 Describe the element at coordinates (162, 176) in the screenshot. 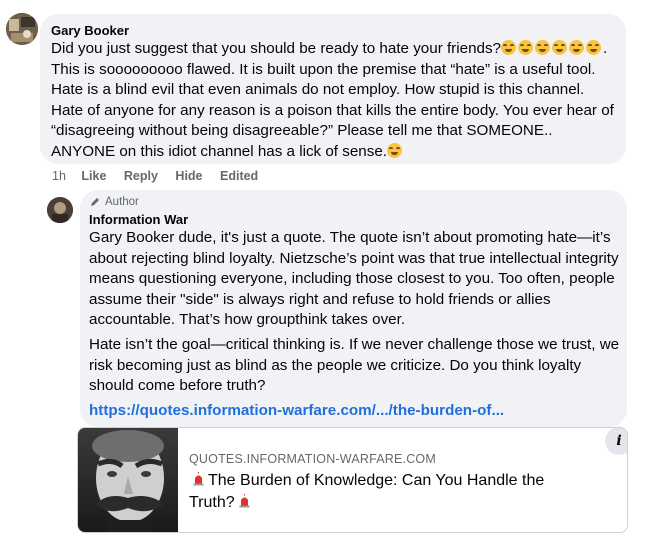

I see `comment-actions: 1h Like Reply Hide Edited` at that location.